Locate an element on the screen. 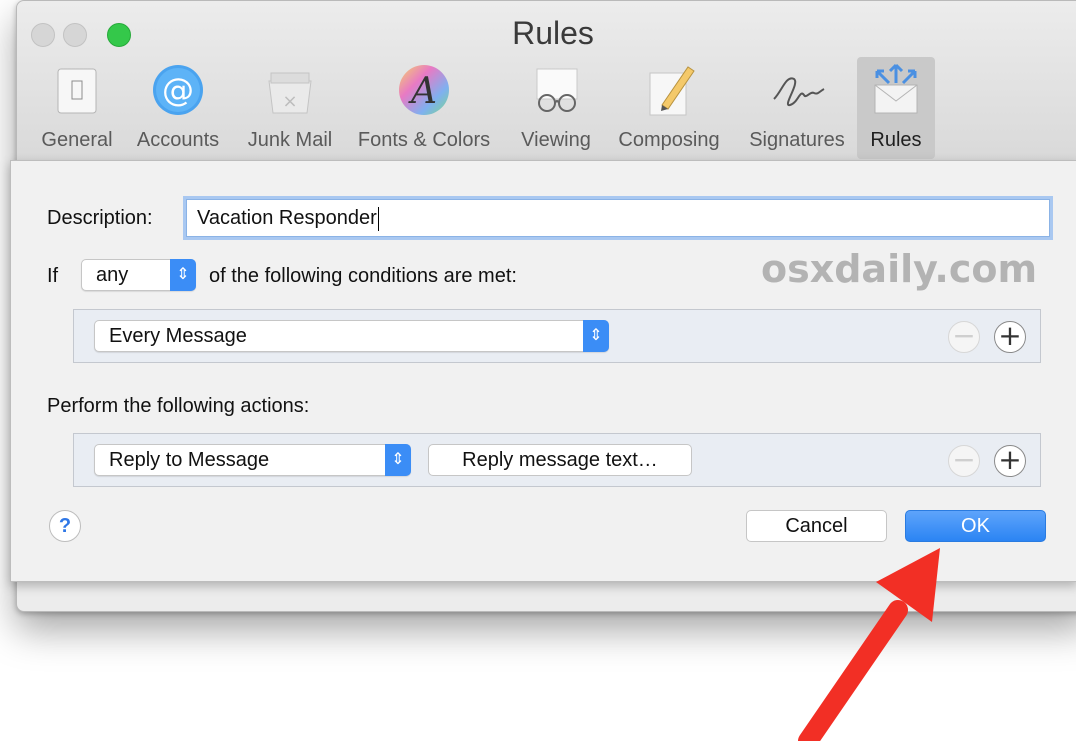 This screenshot has width=1076, height=741. toolbar-item-signatures: Signatures is located at coordinates (797, 108).